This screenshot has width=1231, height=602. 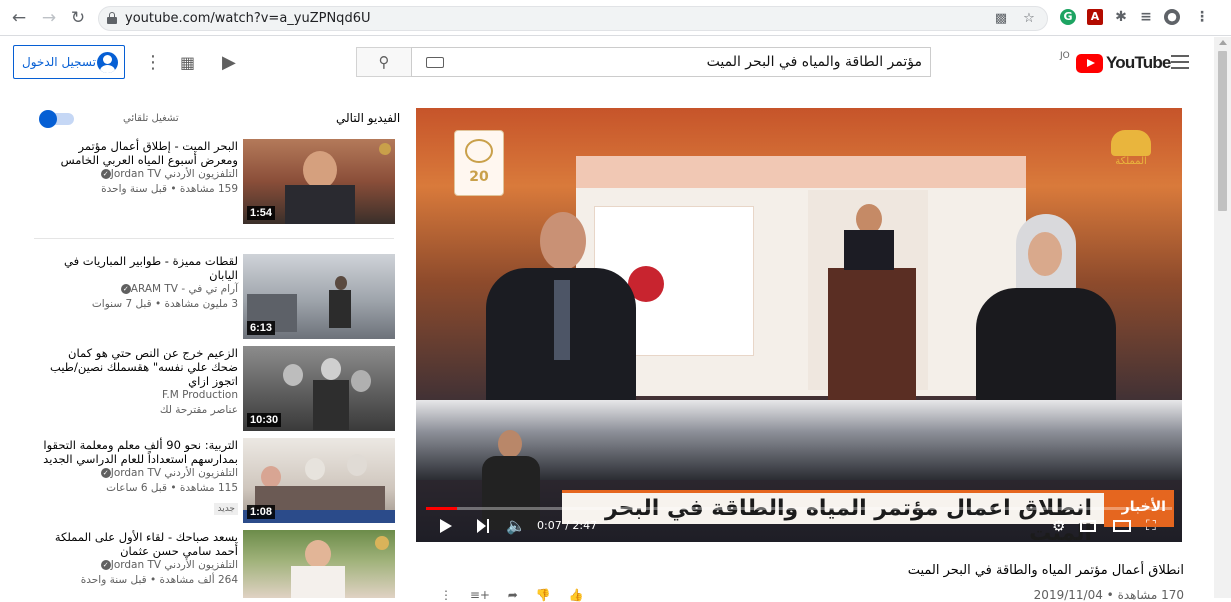 I want to click on autoplay-label: تشغيل تلقائي, so click(x=151, y=118).